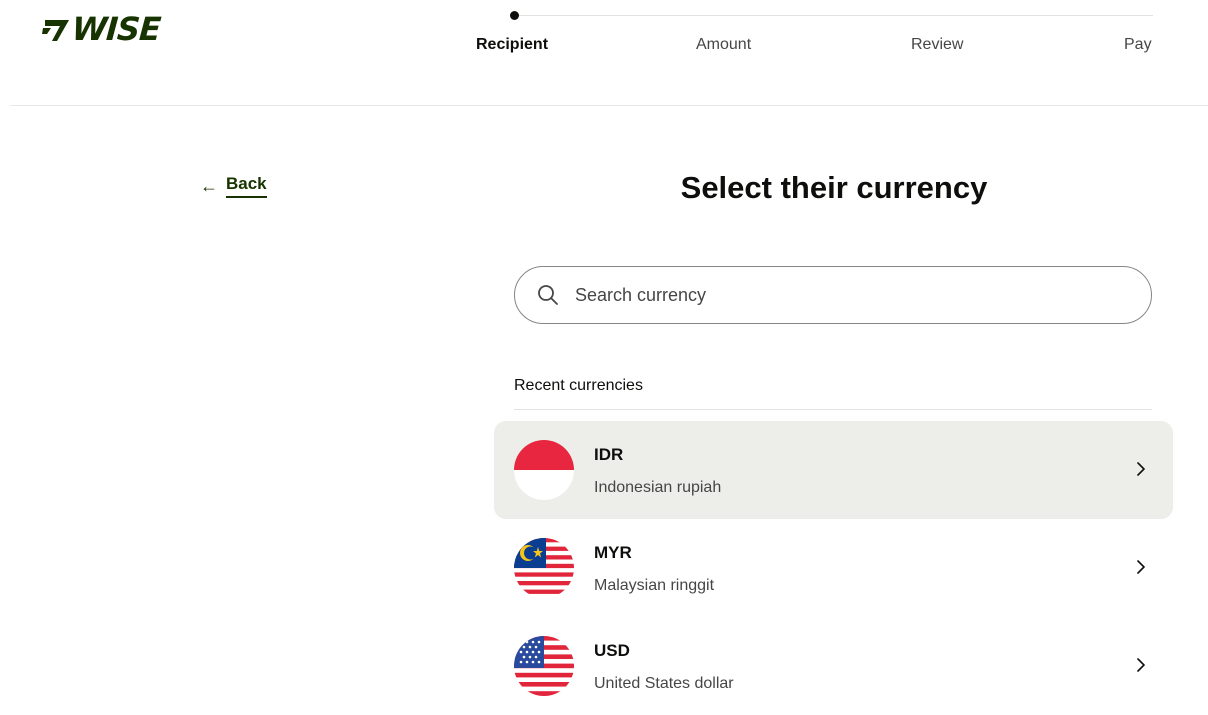 Image resolution: width=1208 pixels, height=715 pixels. I want to click on arrow-left-icon: ←, so click(209, 186).